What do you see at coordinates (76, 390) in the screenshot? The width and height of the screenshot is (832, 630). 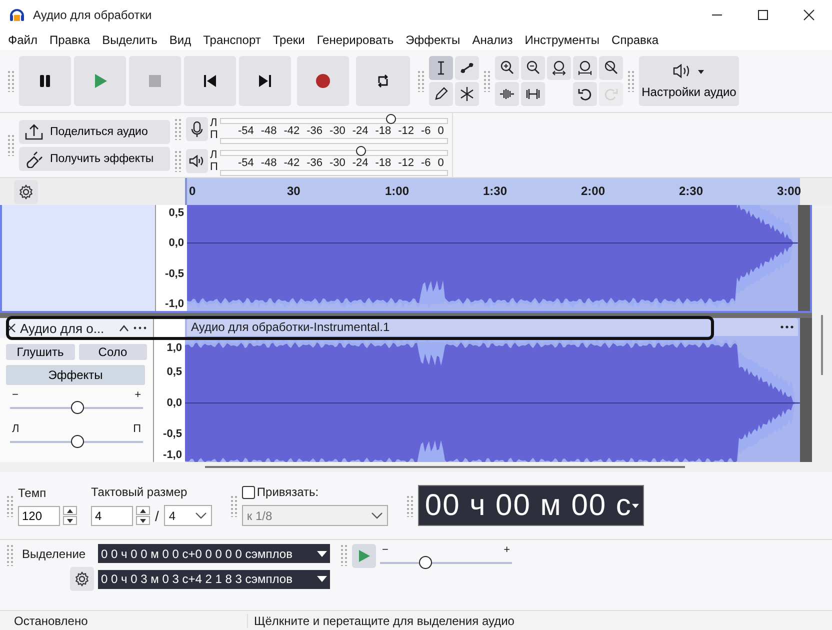 I see `track-header: Аудио для о... Глушить Соло Эффекты − + Л П` at bounding box center [76, 390].